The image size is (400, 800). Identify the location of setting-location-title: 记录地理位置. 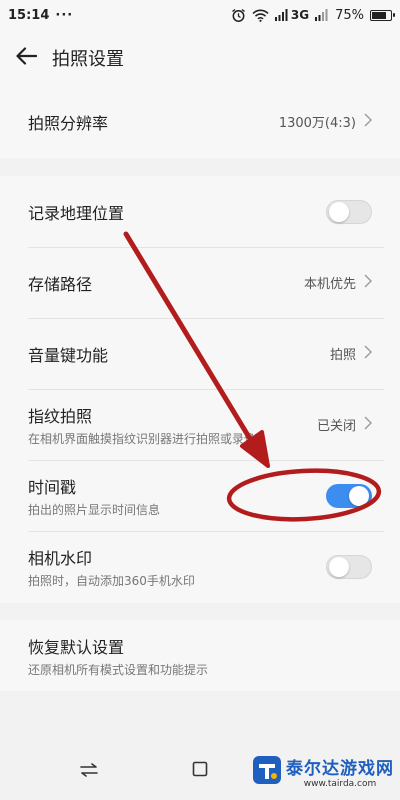
(76, 213).